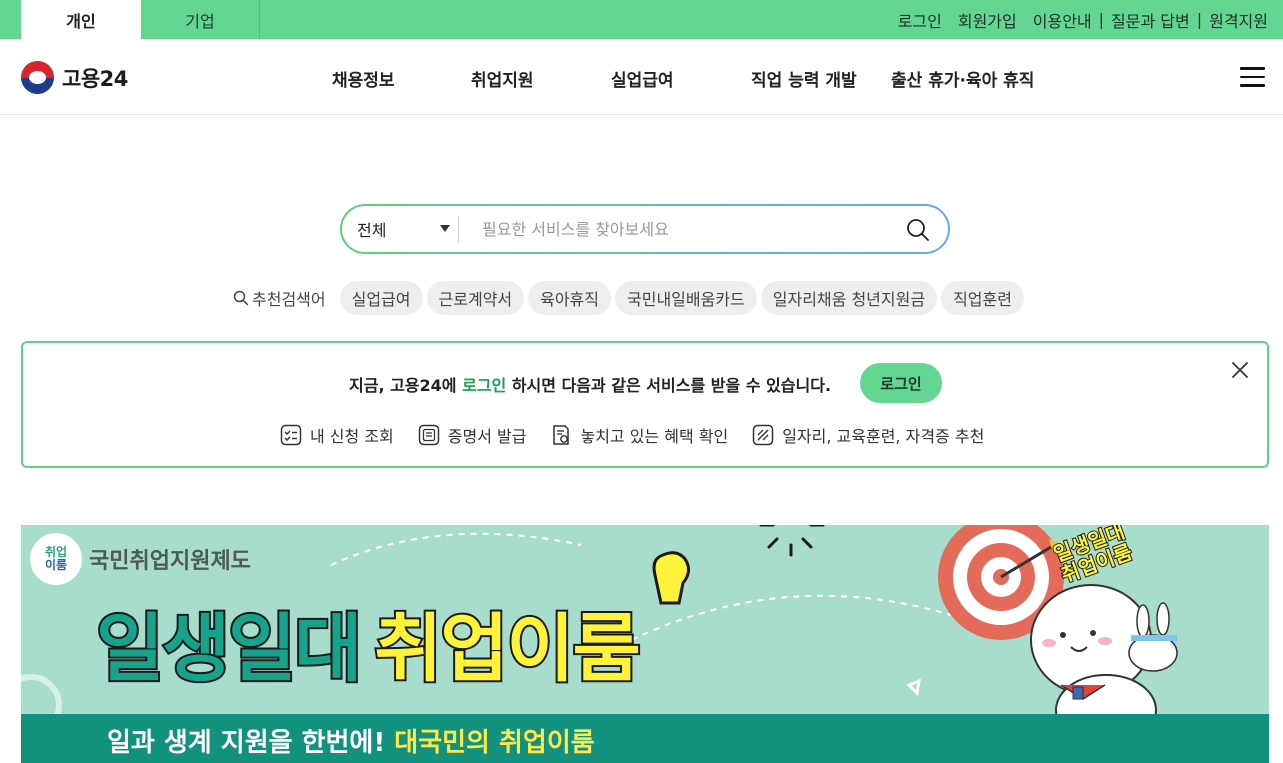  Describe the element at coordinates (763, 435) in the screenshot. I see `recommend-icon` at that location.